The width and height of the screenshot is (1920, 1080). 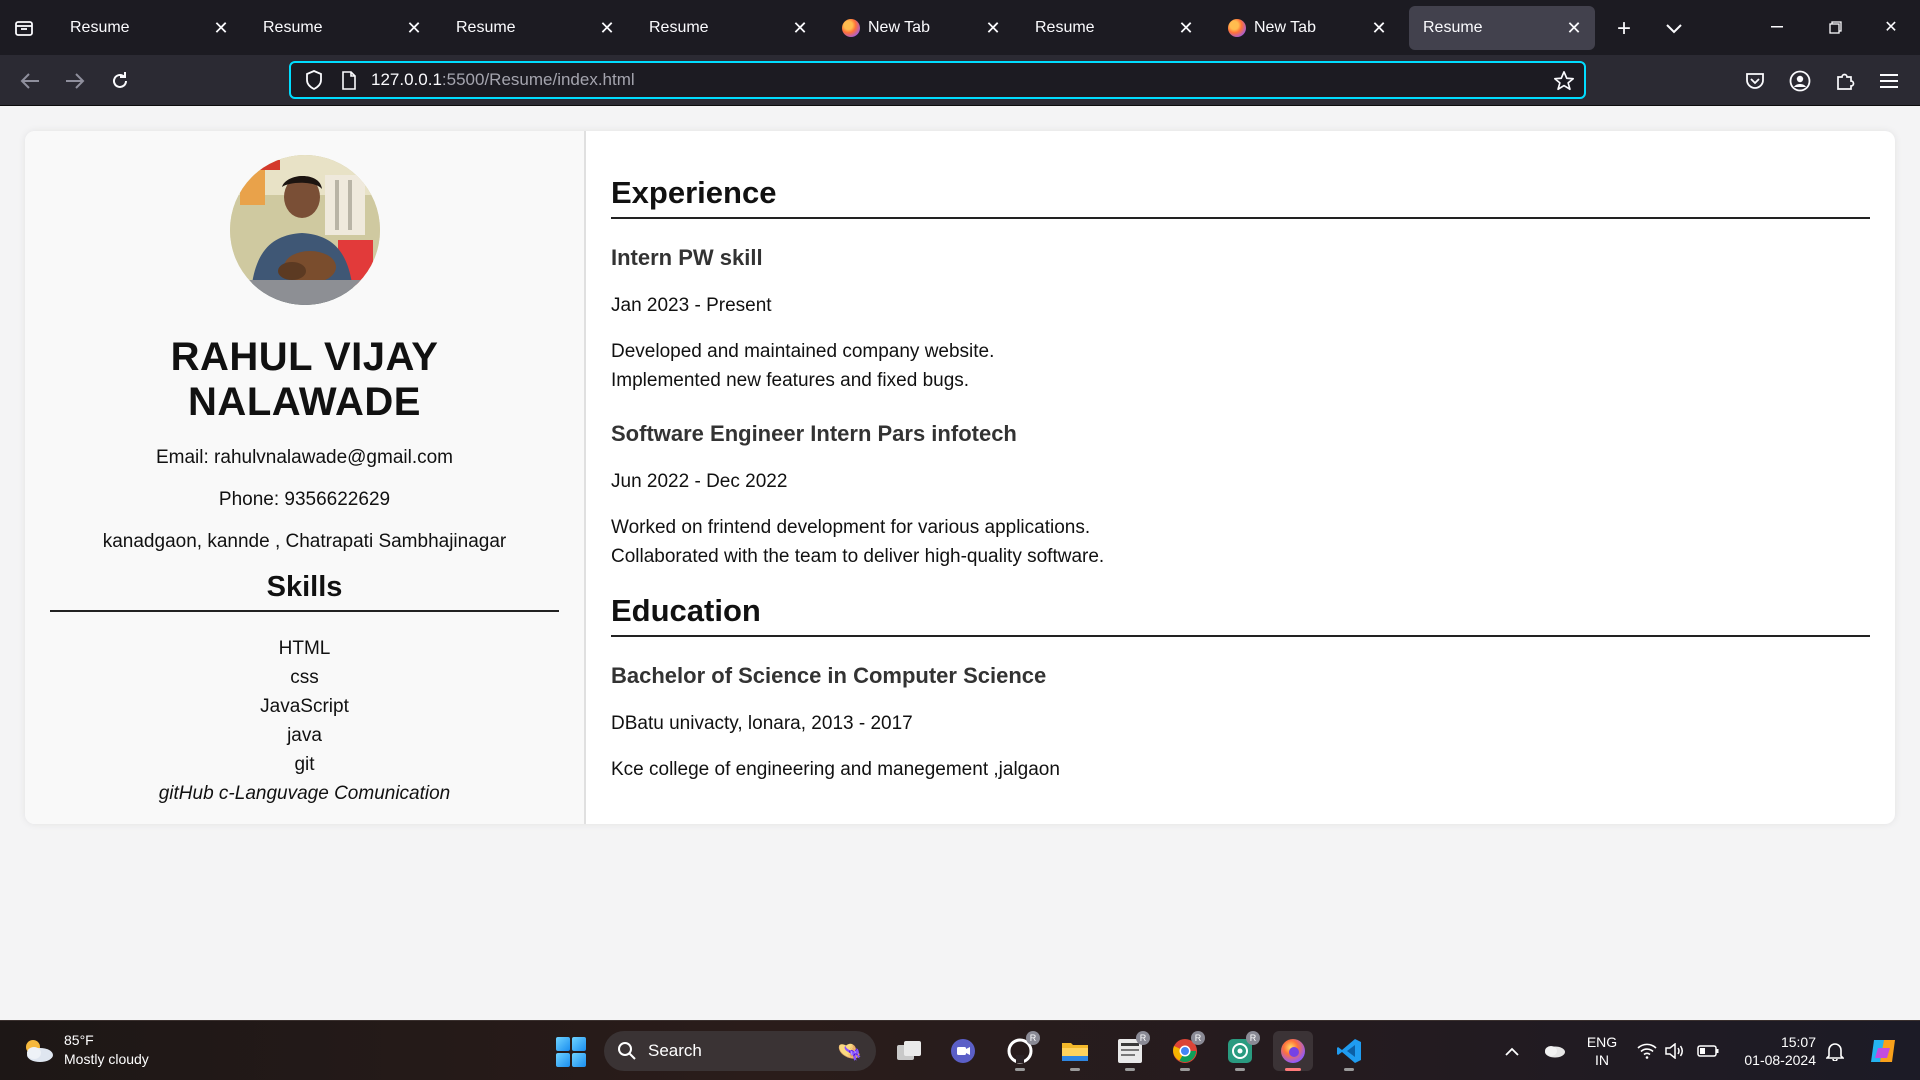 I want to click on tab-title: New Tab, so click(x=899, y=27).